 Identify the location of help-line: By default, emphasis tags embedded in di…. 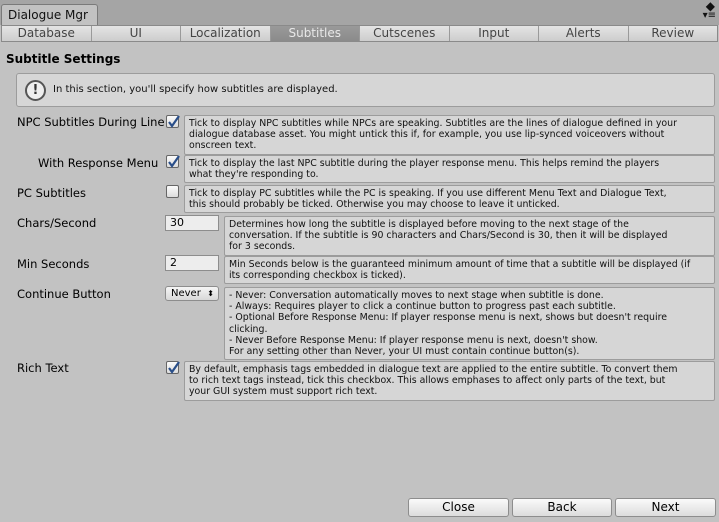
(433, 369).